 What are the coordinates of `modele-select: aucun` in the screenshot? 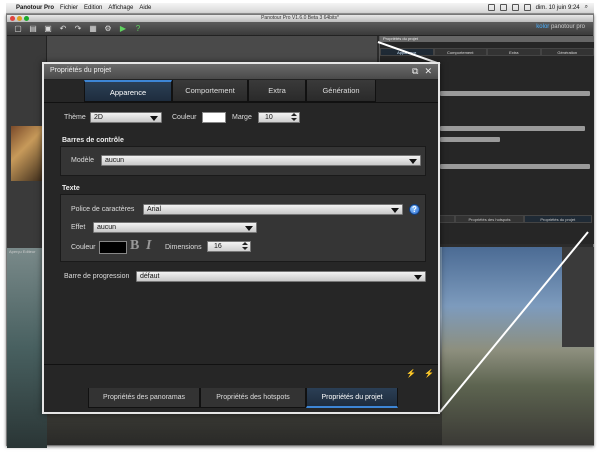 It's located at (261, 160).